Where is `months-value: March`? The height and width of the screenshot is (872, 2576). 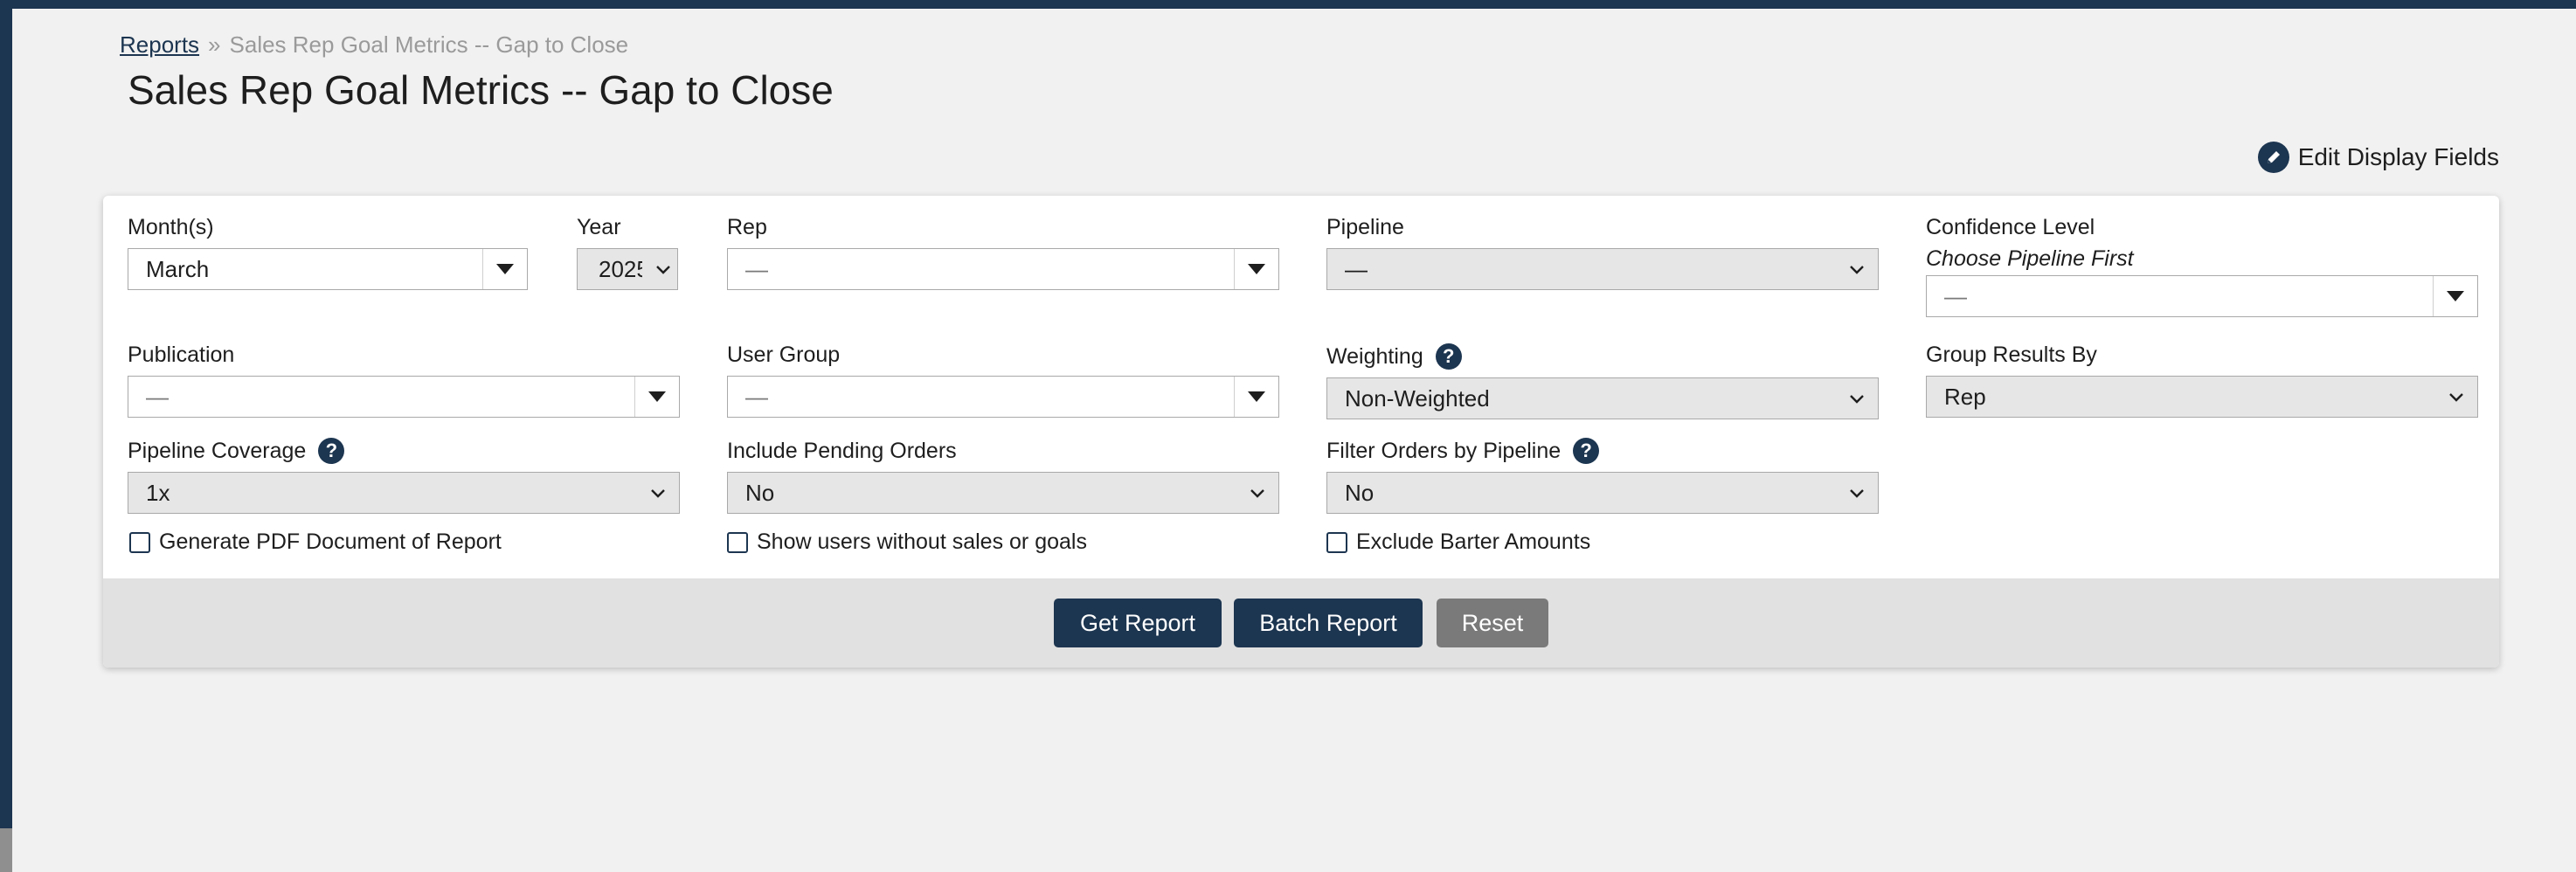
months-value: March is located at coordinates (178, 268).